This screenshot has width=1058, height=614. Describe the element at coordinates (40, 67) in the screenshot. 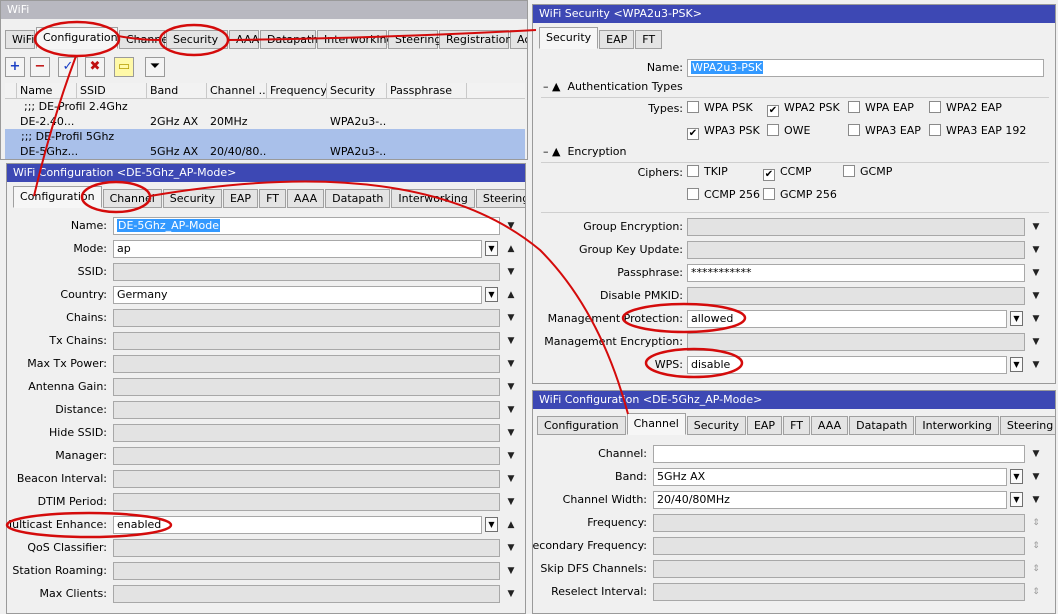

I see `remove-button: −` at that location.